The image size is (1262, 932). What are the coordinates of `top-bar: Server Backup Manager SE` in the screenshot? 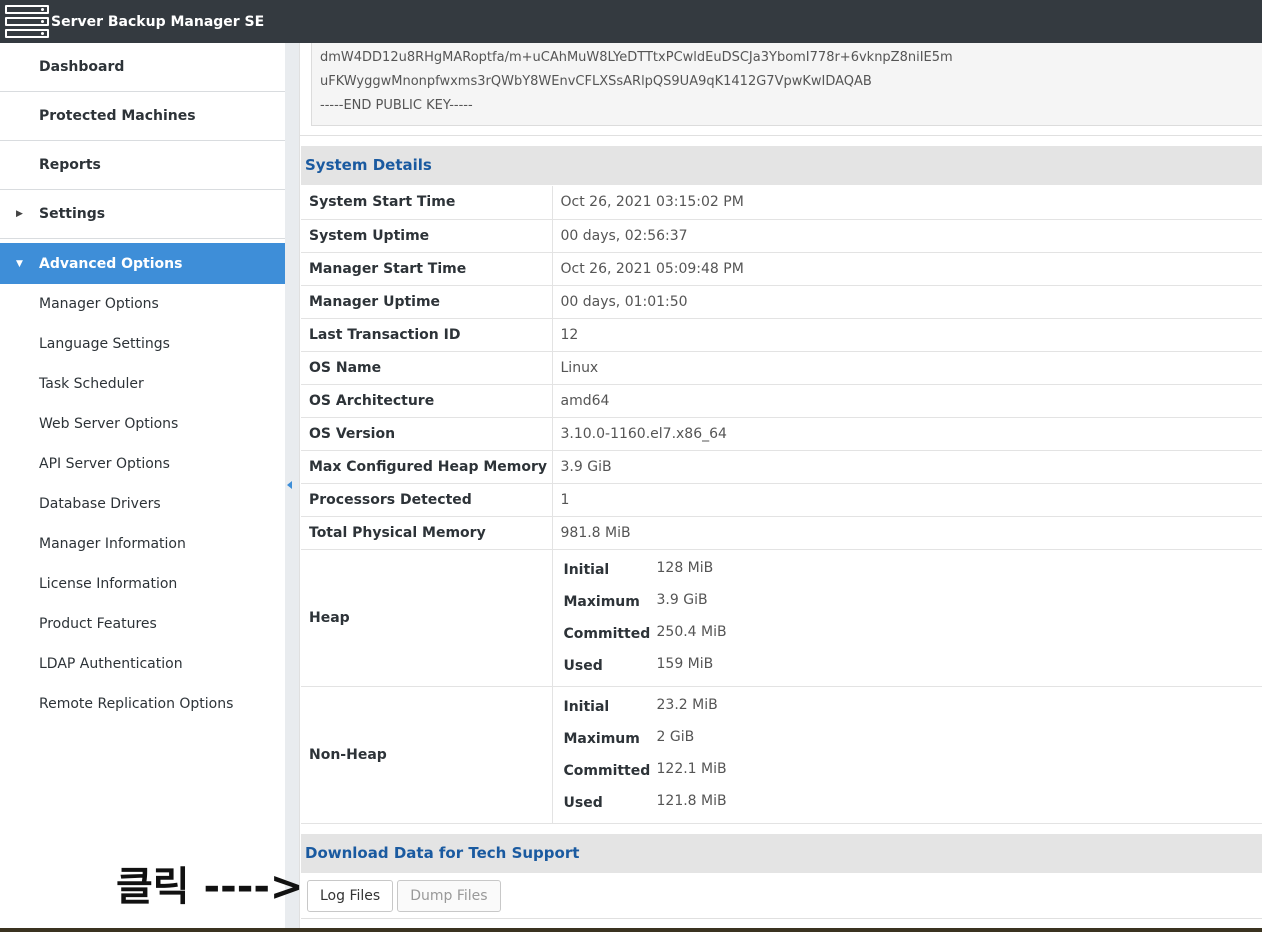 It's located at (631, 21).